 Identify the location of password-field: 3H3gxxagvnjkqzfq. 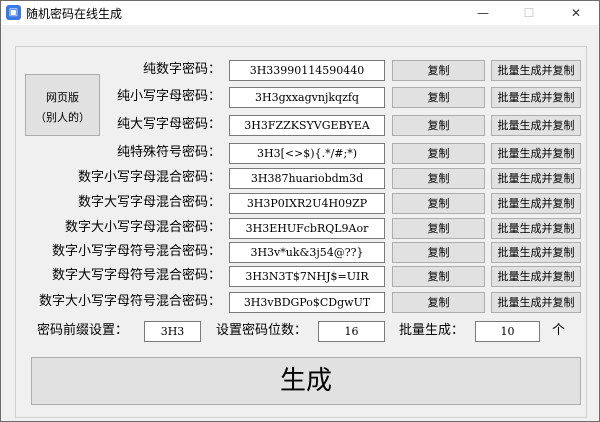
(307, 97).